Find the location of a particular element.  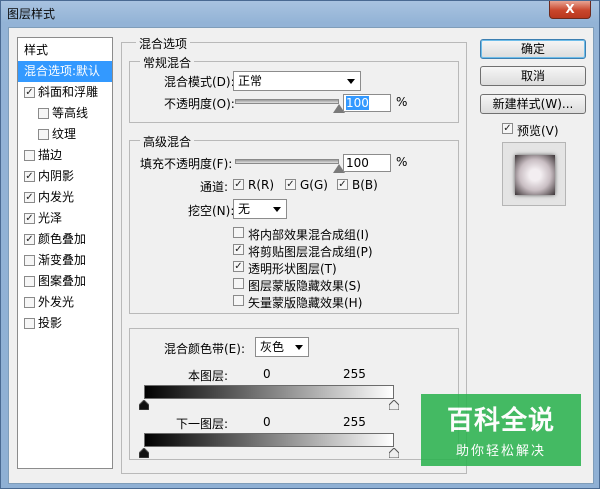

color-overlay-checkbox: ✓ is located at coordinates (29, 239).